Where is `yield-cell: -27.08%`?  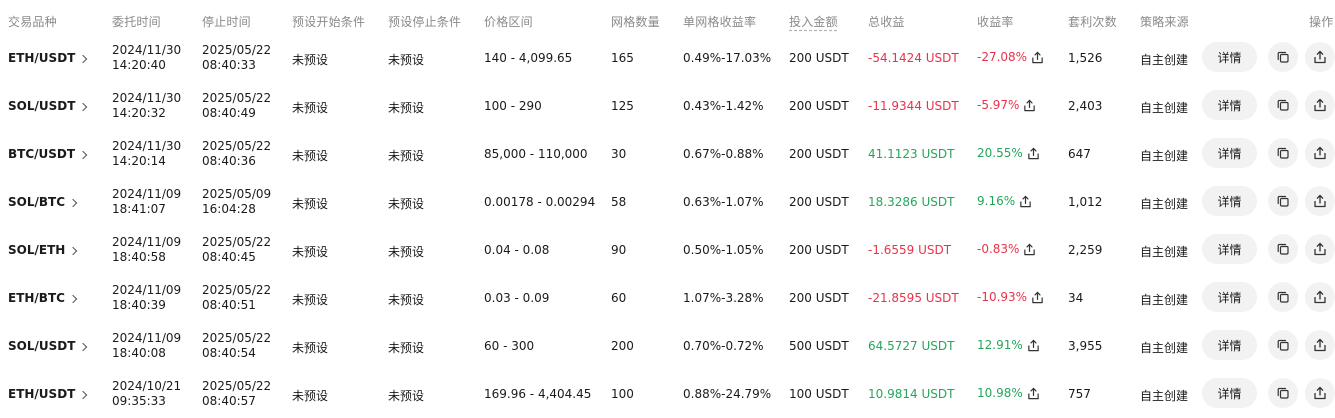 yield-cell: -27.08% is located at coordinates (1010, 57).